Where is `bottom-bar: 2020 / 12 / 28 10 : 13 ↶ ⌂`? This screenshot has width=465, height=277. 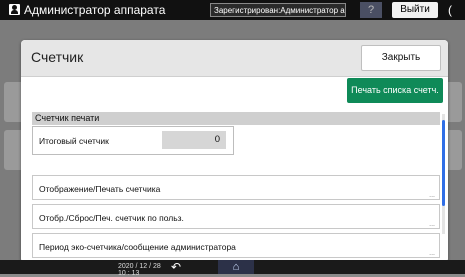 bottom-bar: 2020 / 12 / 28 10 : 13 ↶ ⌂ is located at coordinates (232, 268).